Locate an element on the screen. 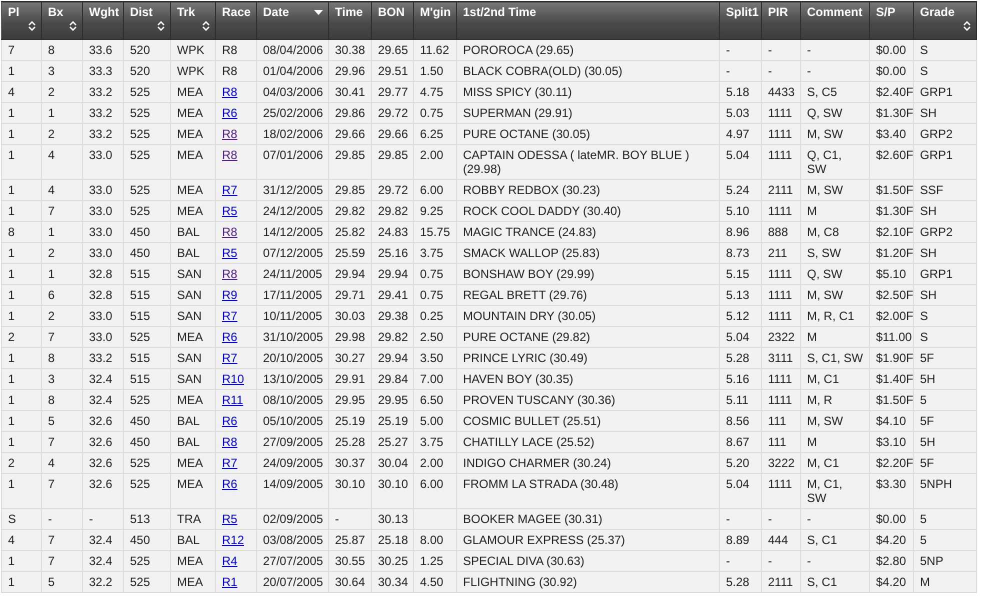  column-header: Wght is located at coordinates (103, 21).